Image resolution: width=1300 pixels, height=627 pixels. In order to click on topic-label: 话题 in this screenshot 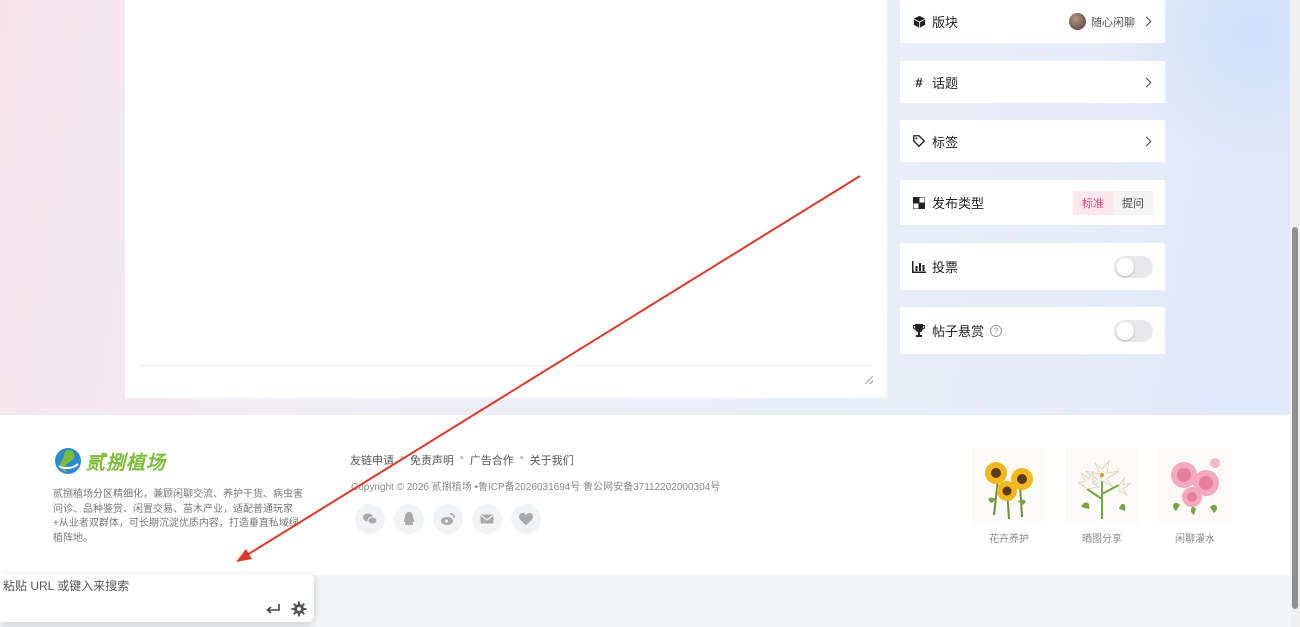, I will do `click(945, 83)`.